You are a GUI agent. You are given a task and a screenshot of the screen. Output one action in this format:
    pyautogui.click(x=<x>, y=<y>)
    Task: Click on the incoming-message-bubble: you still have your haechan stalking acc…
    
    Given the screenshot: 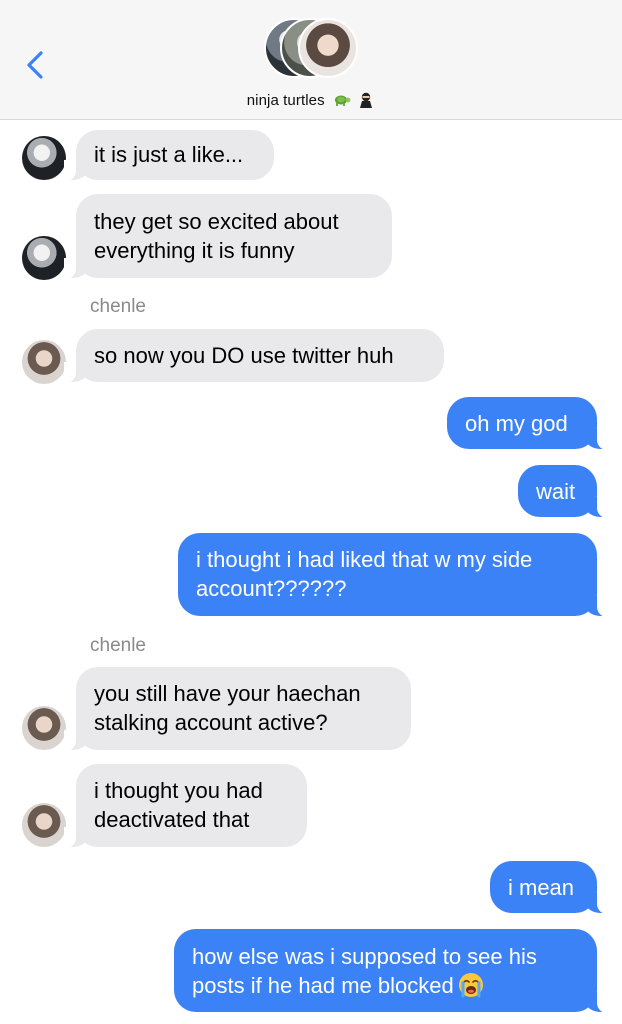 What is the action you would take?
    pyautogui.click(x=237, y=709)
    